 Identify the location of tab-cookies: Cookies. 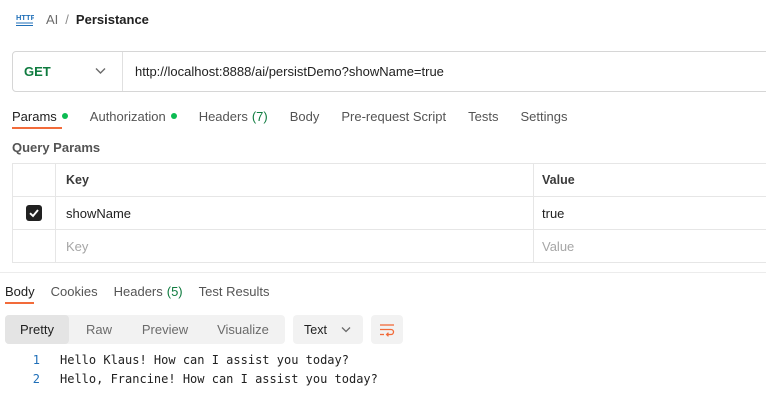
(74, 291).